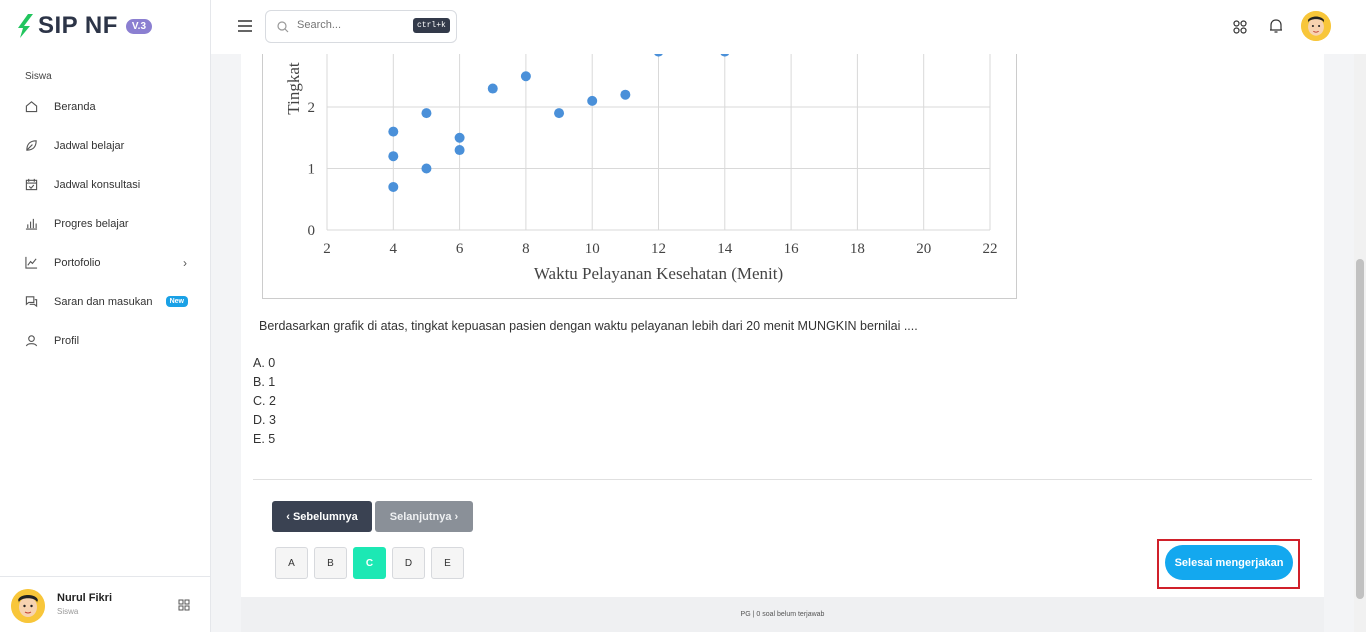  I want to click on apps-grid-icon, so click(1240, 27).